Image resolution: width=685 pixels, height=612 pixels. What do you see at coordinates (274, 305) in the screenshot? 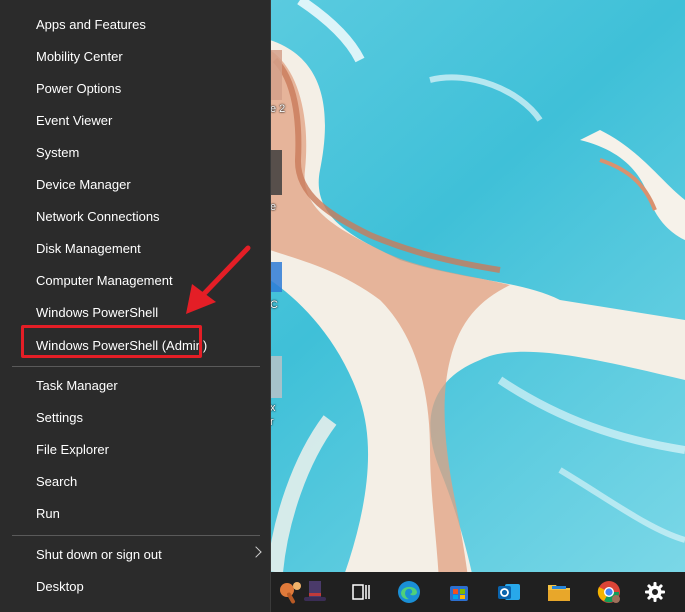
I see `desktop-icon-label: C` at bounding box center [274, 305].